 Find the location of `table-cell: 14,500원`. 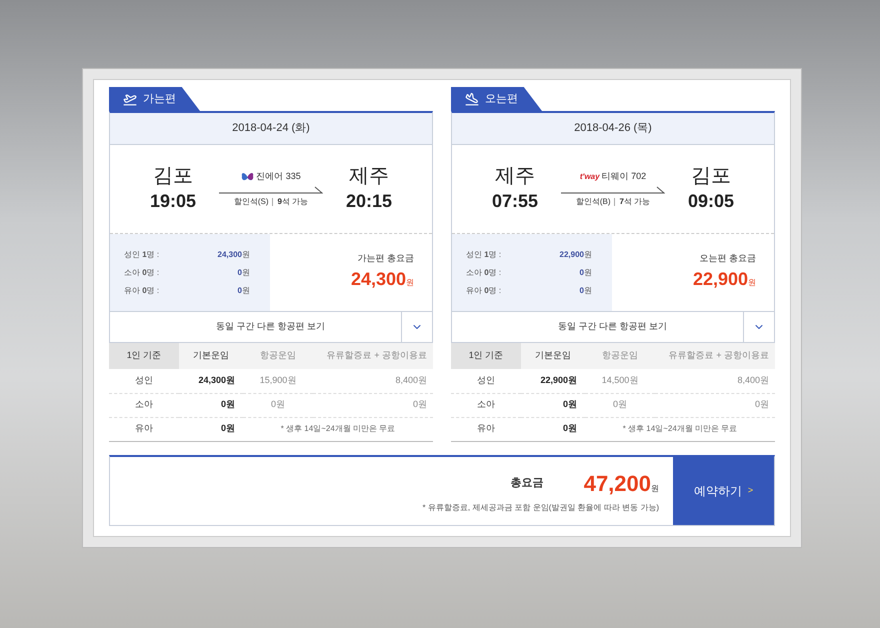

table-cell: 14,500원 is located at coordinates (620, 381).